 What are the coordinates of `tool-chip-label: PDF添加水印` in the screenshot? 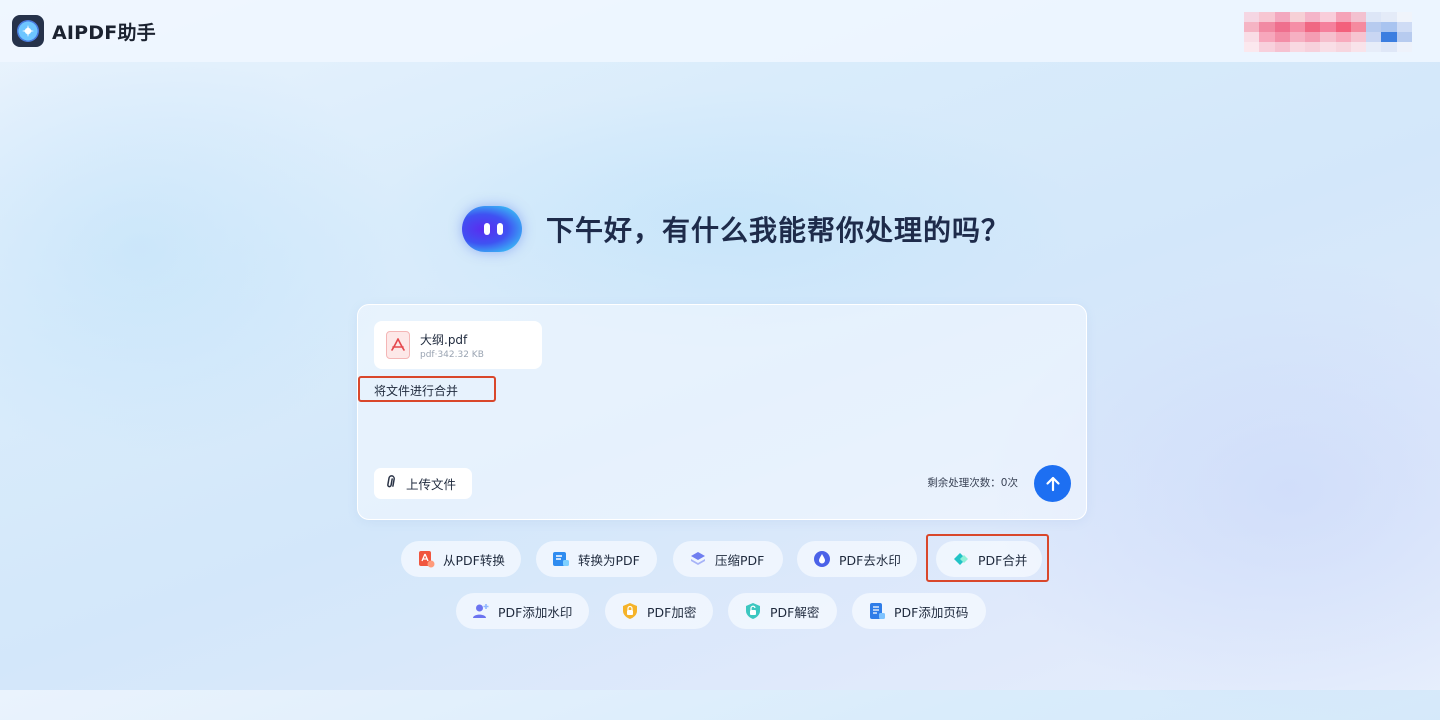 It's located at (535, 612).